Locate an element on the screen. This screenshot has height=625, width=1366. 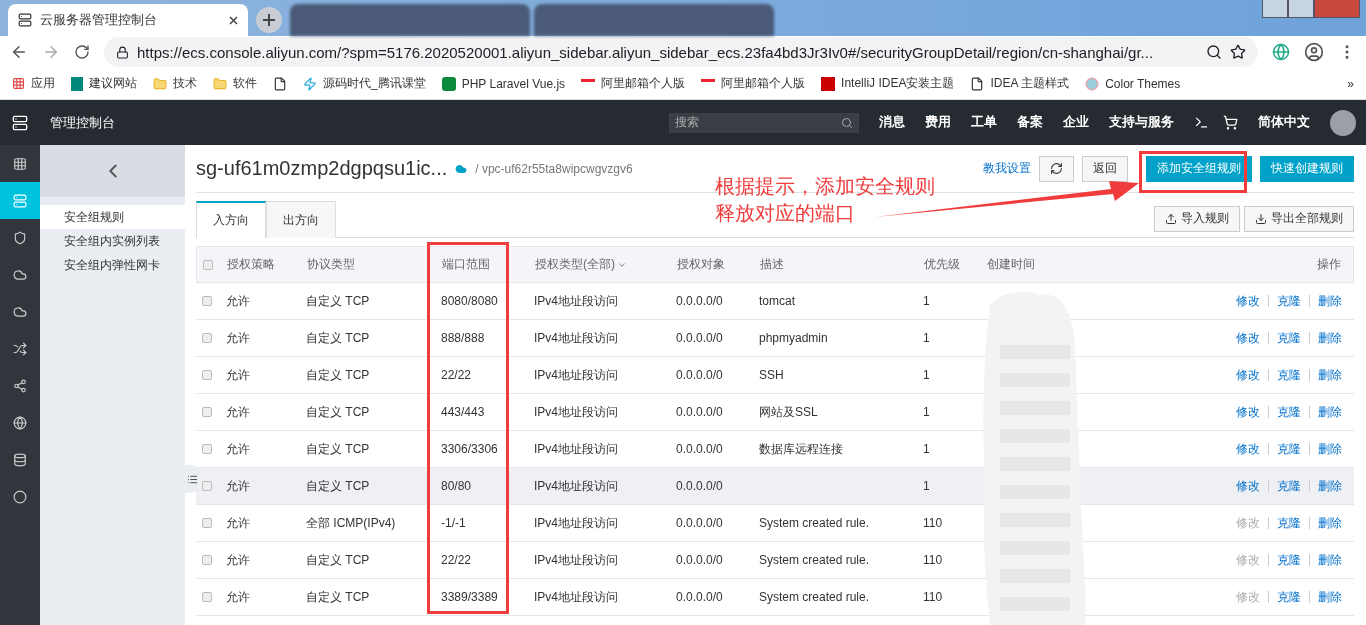
nav-link: 支持与服务 is located at coordinates (1141, 122).